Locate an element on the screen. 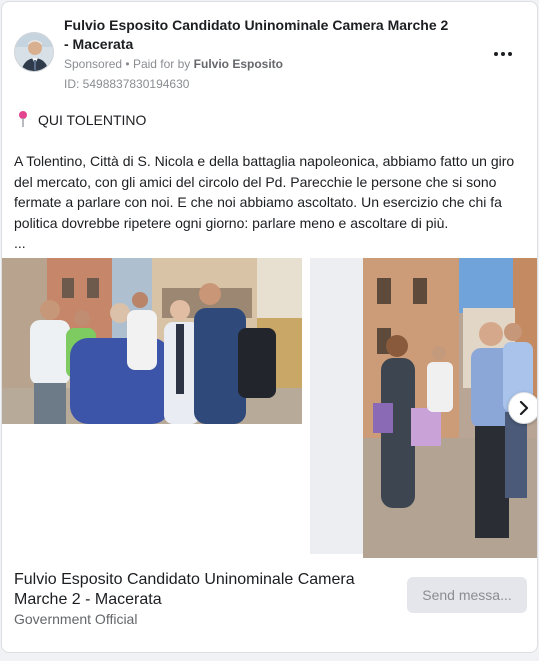 The height and width of the screenshot is (661, 539). avatar-image is located at coordinates (34, 52).